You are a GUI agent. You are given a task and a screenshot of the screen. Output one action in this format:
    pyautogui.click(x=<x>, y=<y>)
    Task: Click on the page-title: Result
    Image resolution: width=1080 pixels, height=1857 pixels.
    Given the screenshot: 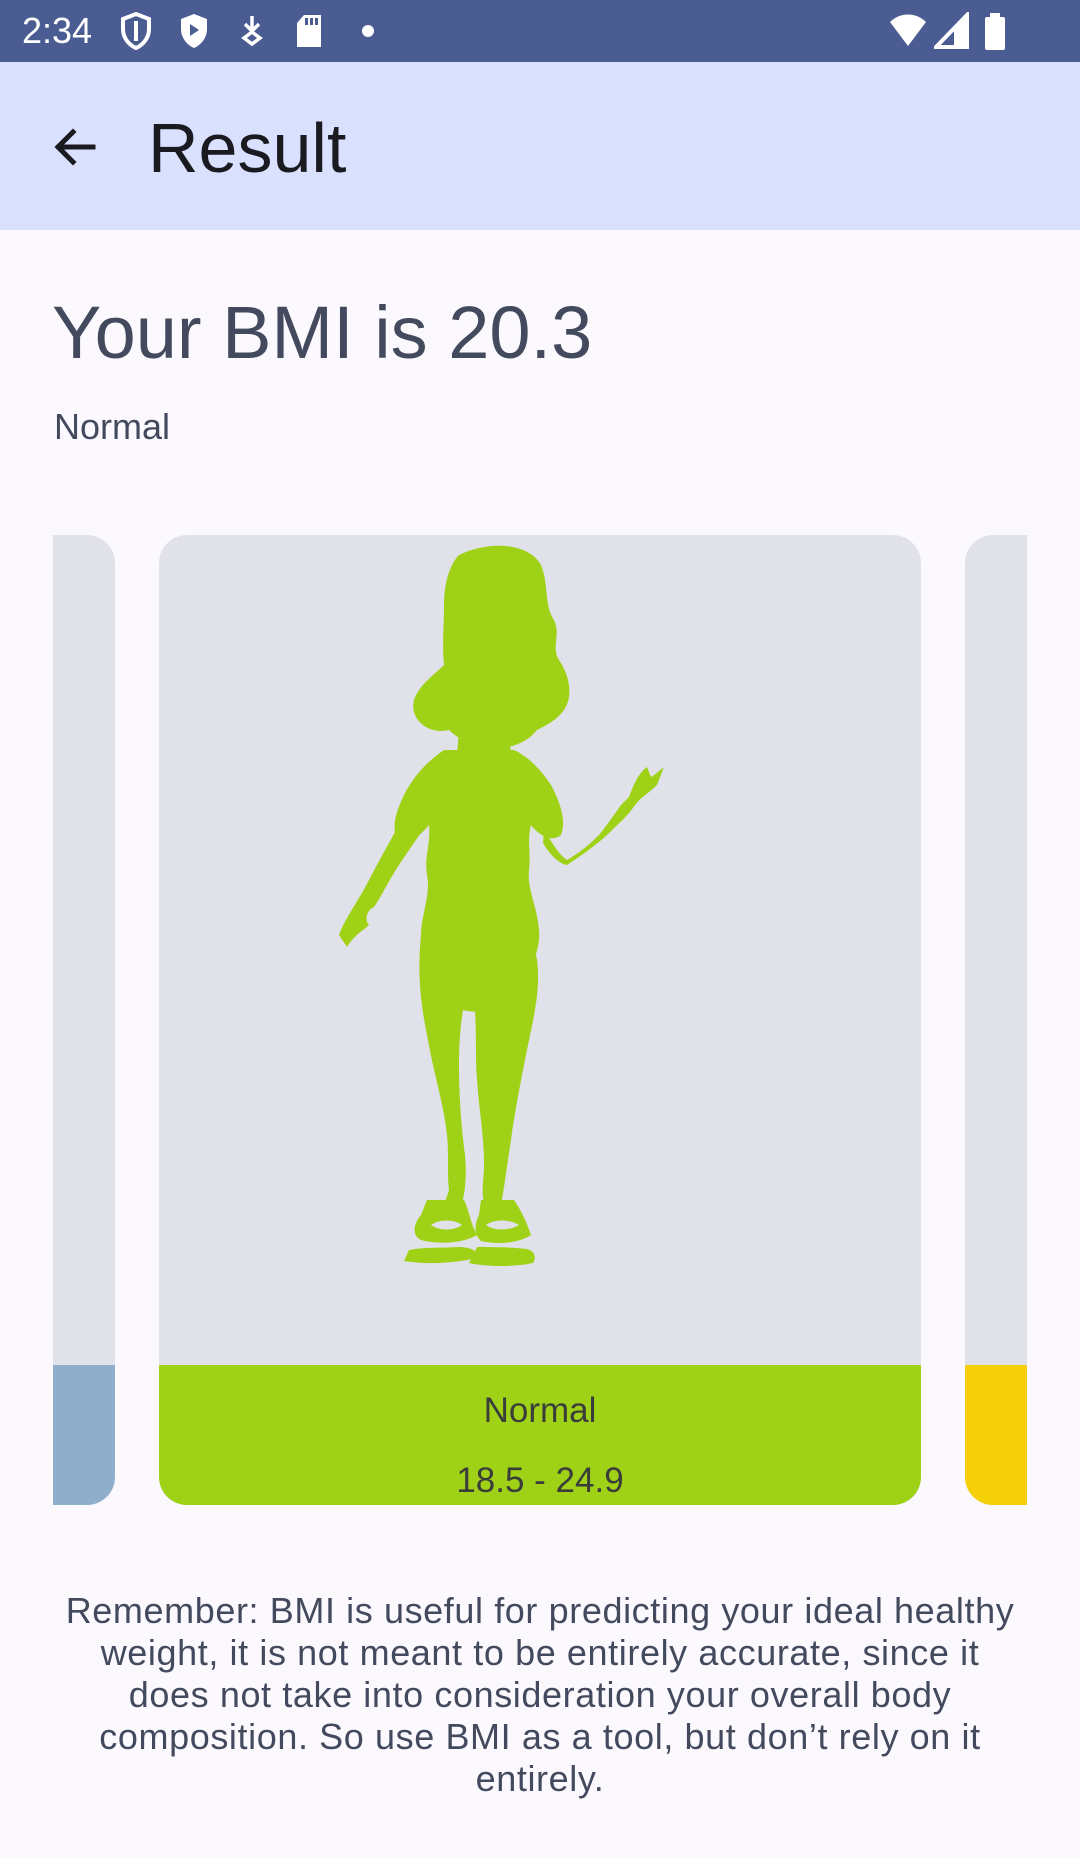 What is the action you would take?
    pyautogui.click(x=247, y=148)
    